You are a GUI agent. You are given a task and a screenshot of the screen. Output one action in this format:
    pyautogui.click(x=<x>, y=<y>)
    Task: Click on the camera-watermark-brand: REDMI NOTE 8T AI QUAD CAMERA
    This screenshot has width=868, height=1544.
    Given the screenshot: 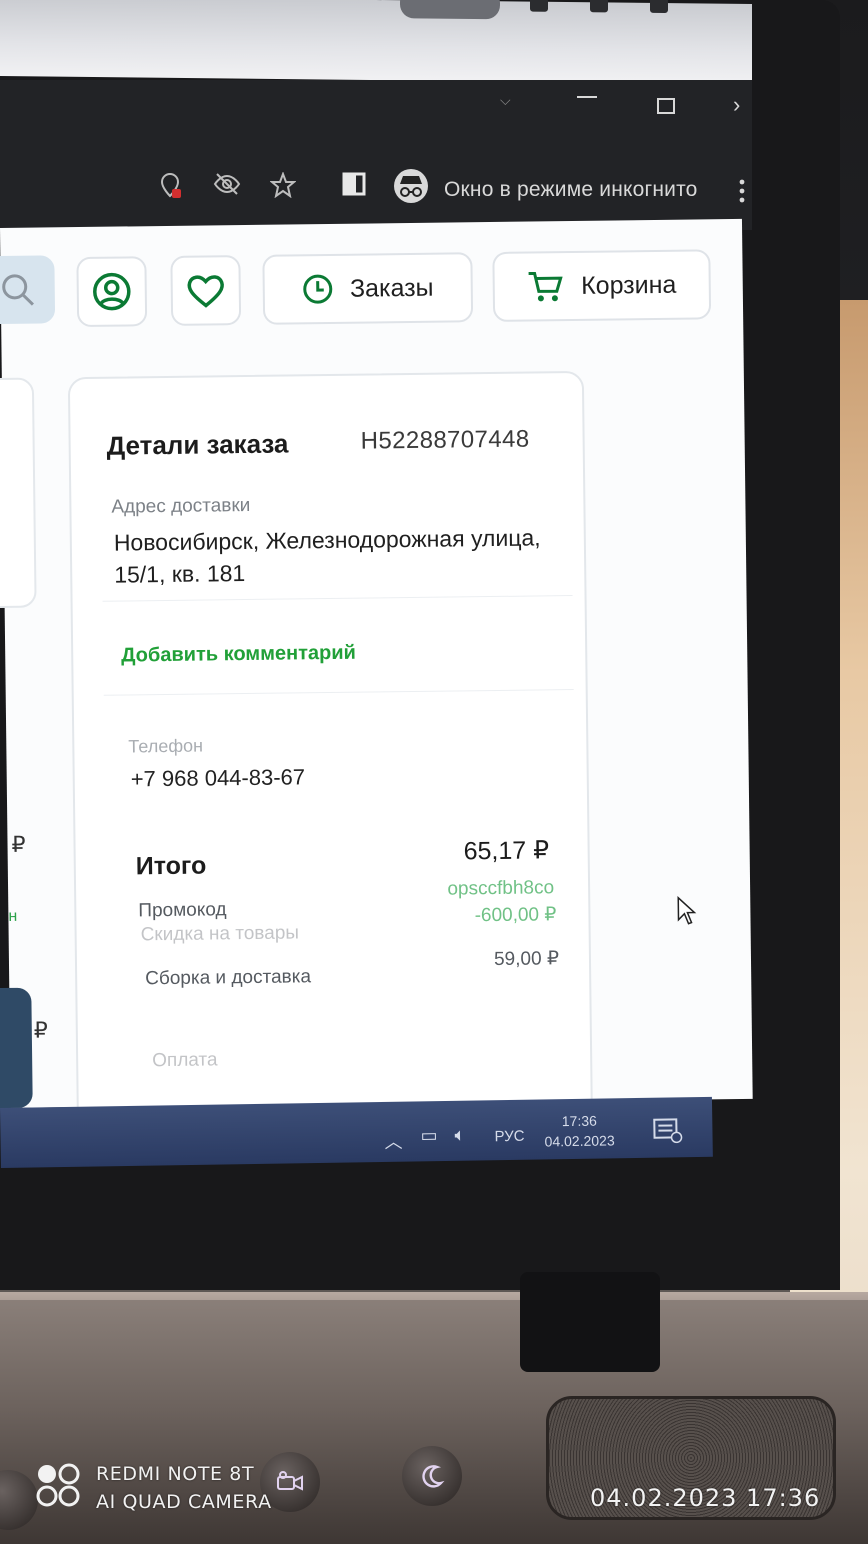 What is the action you would take?
    pyautogui.click(x=184, y=1488)
    